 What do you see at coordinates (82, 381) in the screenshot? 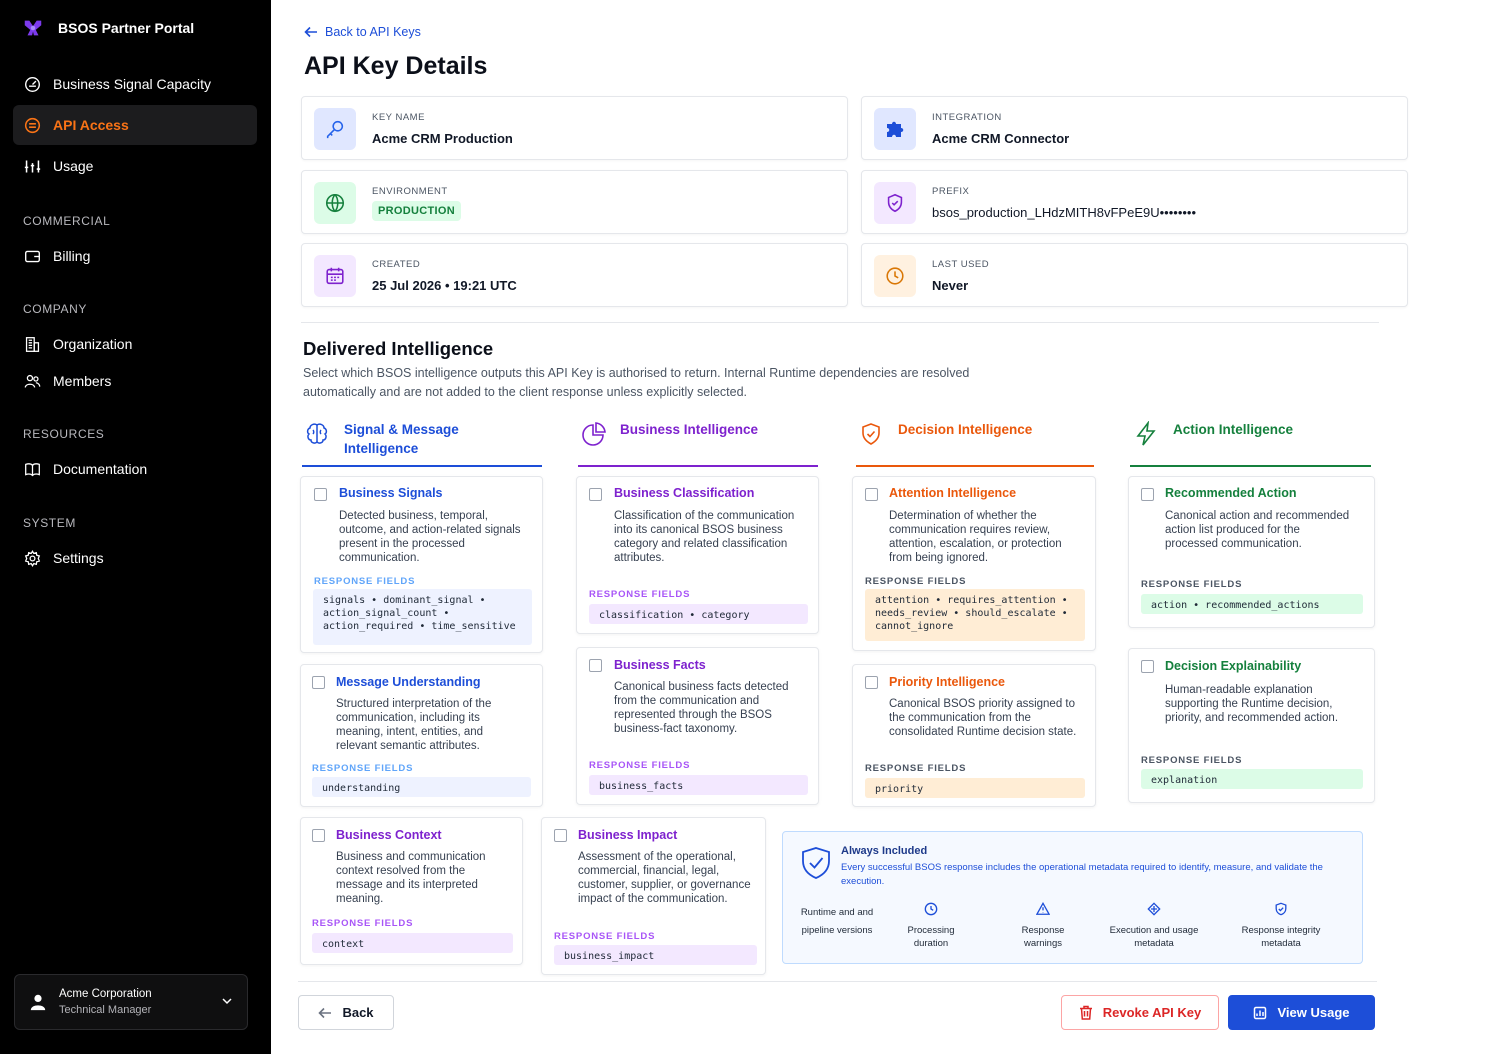
I see `nav-label: Members` at bounding box center [82, 381].